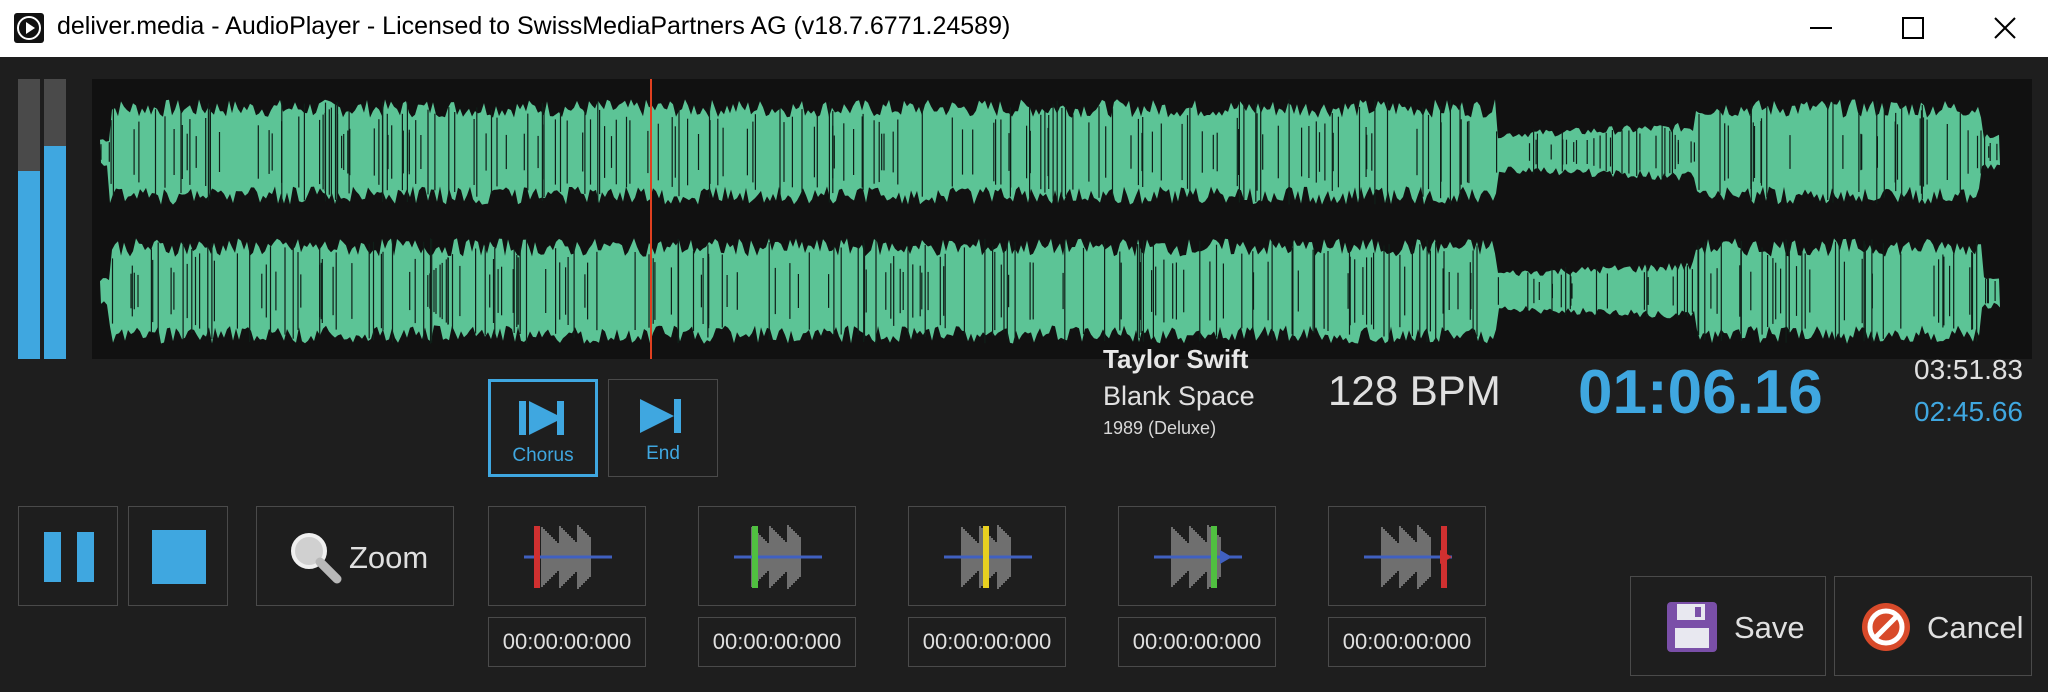  I want to click on end-label: End, so click(663, 453).